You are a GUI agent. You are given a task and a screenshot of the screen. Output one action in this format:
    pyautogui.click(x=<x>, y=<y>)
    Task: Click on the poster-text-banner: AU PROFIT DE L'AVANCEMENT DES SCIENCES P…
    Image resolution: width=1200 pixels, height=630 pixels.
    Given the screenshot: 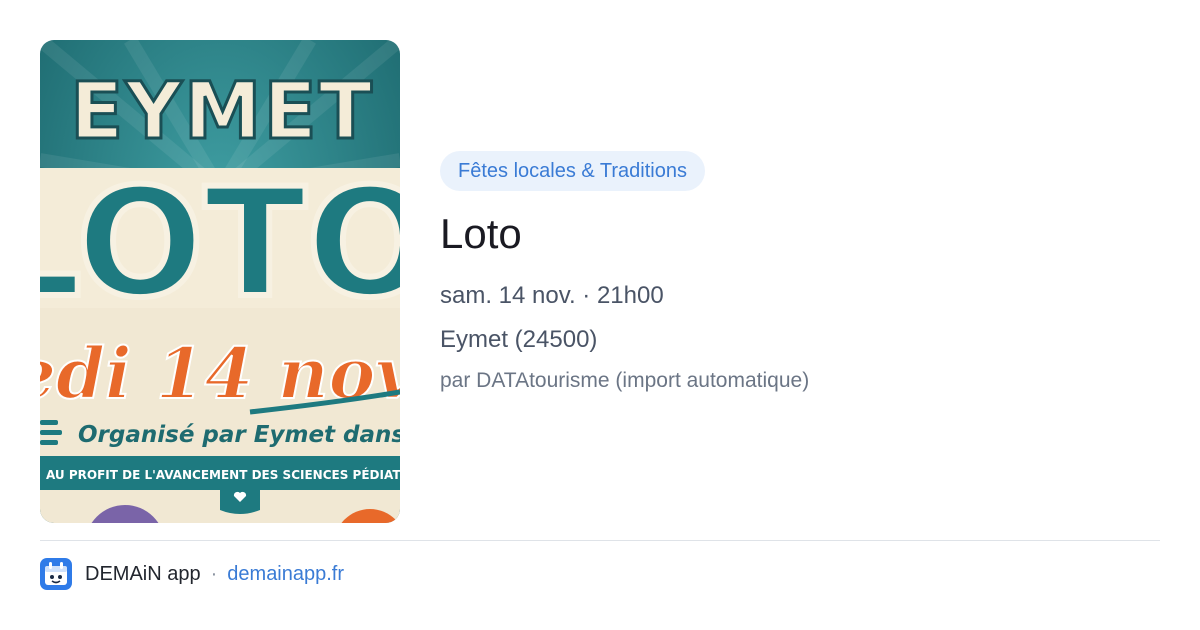 What is the action you would take?
    pyautogui.click(x=223, y=474)
    